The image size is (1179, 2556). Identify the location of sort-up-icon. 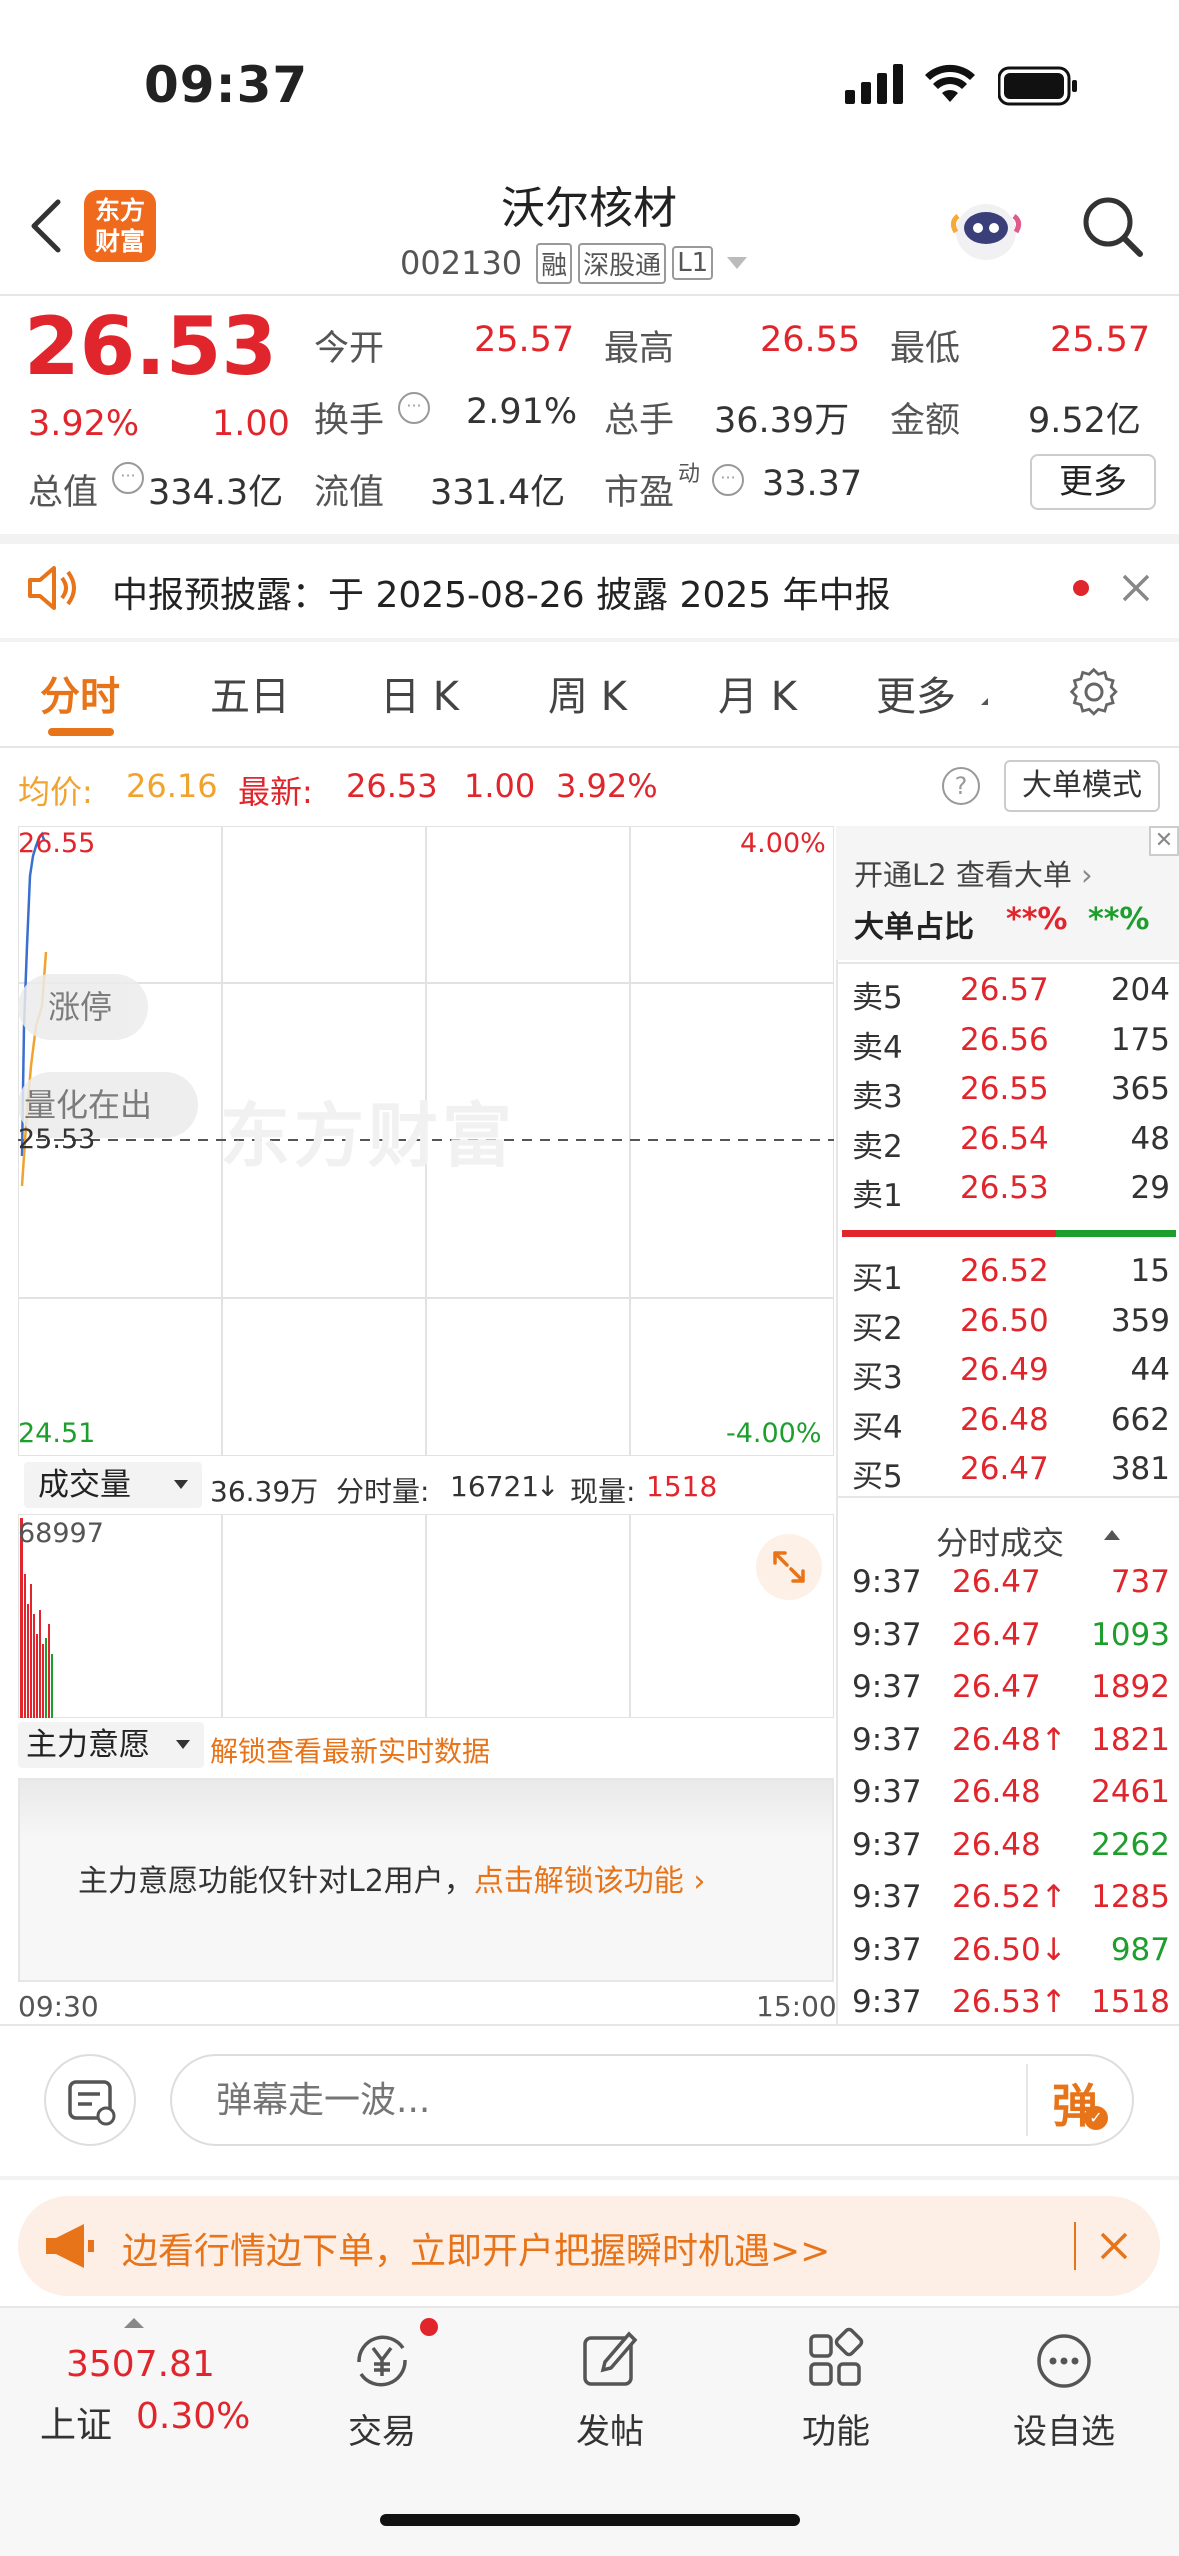
(1112, 1535).